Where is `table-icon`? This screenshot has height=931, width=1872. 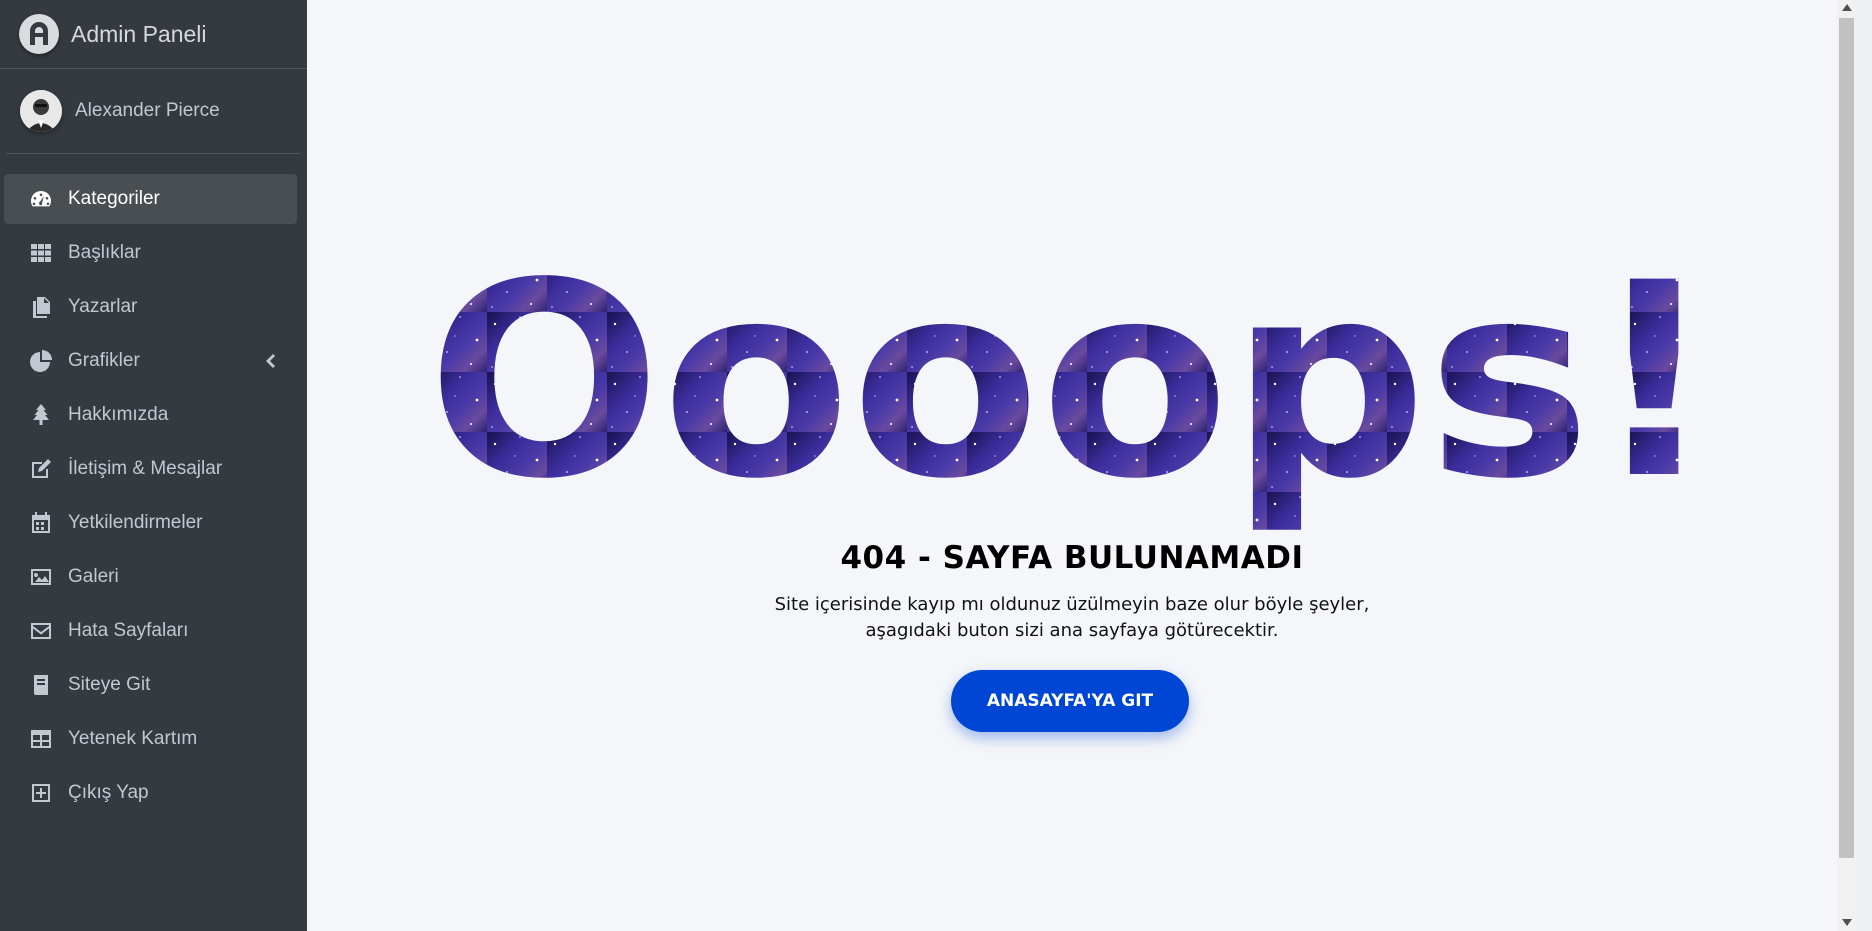
table-icon is located at coordinates (41, 739).